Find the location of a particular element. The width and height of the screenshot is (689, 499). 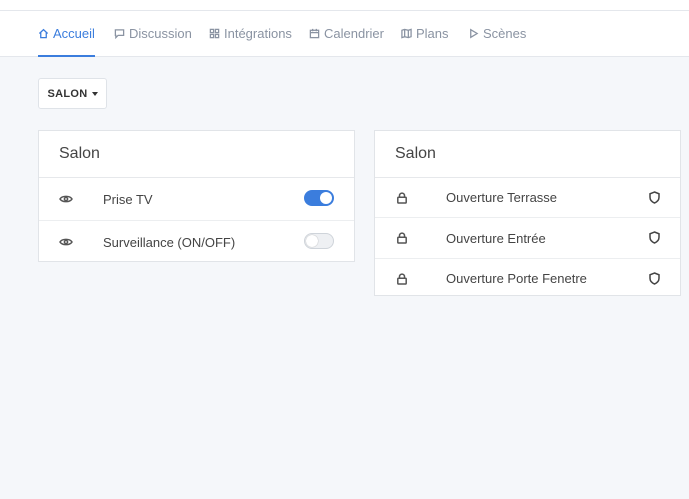

caret-down-icon is located at coordinates (94, 93).